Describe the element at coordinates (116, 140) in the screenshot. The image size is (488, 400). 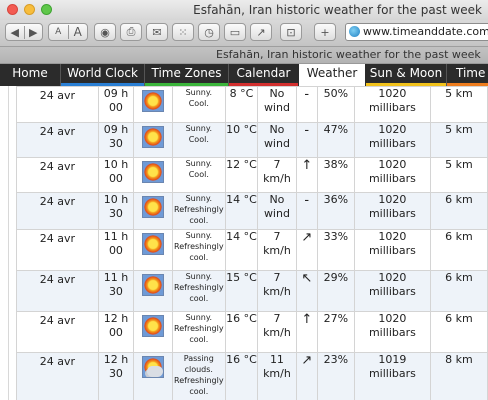
I see `time-cell: 09 h 30` at that location.